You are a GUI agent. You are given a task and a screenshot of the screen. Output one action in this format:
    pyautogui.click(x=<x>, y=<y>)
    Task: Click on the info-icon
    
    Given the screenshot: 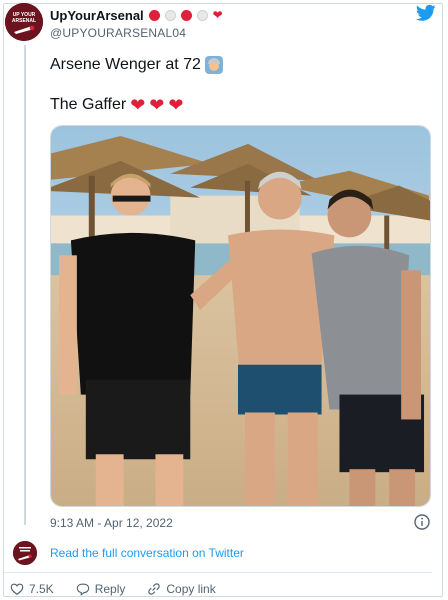 What is the action you would take?
    pyautogui.click(x=422, y=522)
    